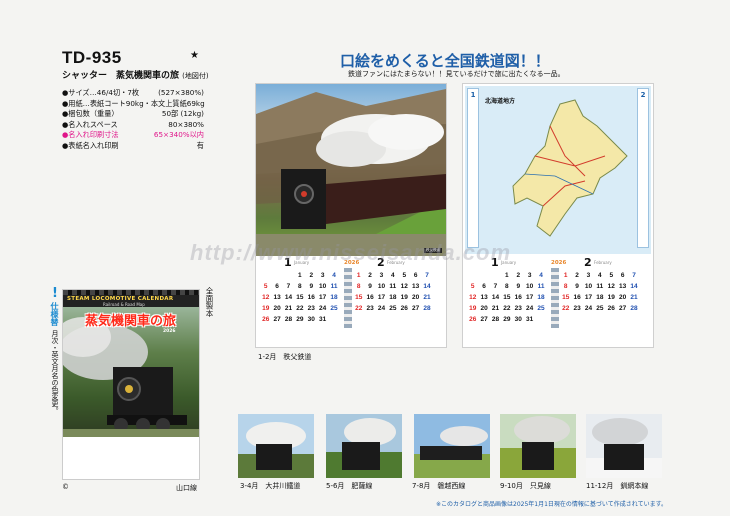 The height and width of the screenshot is (516, 730). I want to click on spec-change-note: 月次・英文月名の色変更。, so click(55, 372).